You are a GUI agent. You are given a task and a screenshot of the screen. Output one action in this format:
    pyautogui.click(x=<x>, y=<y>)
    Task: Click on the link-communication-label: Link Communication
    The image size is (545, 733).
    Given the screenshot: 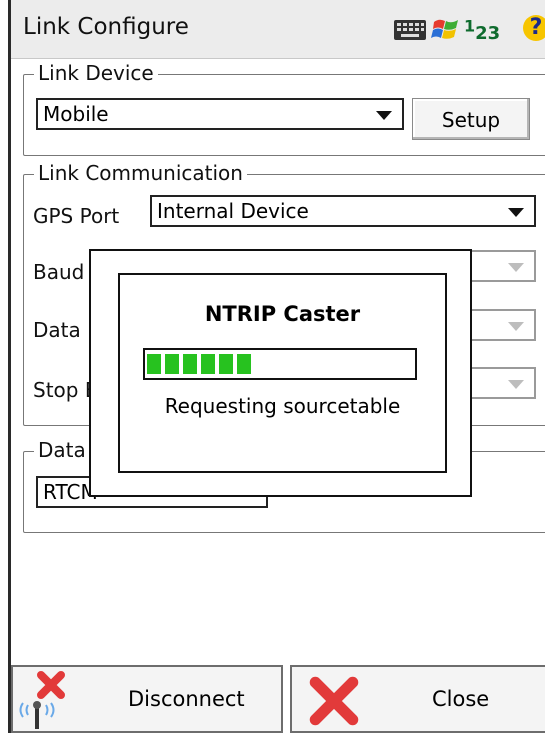 What is the action you would take?
    pyautogui.click(x=140, y=173)
    